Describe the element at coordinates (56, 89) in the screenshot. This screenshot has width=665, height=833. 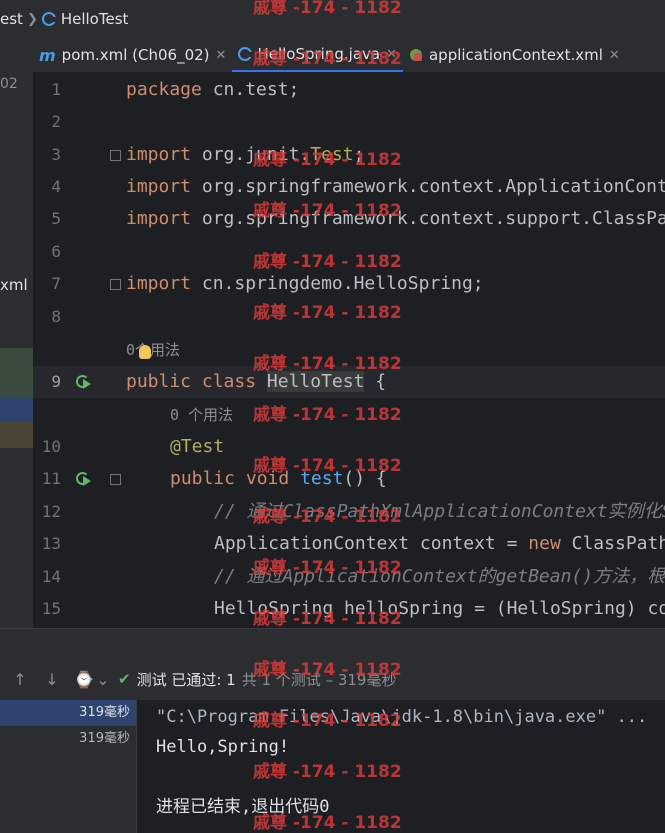
I see `line-number: 1` at that location.